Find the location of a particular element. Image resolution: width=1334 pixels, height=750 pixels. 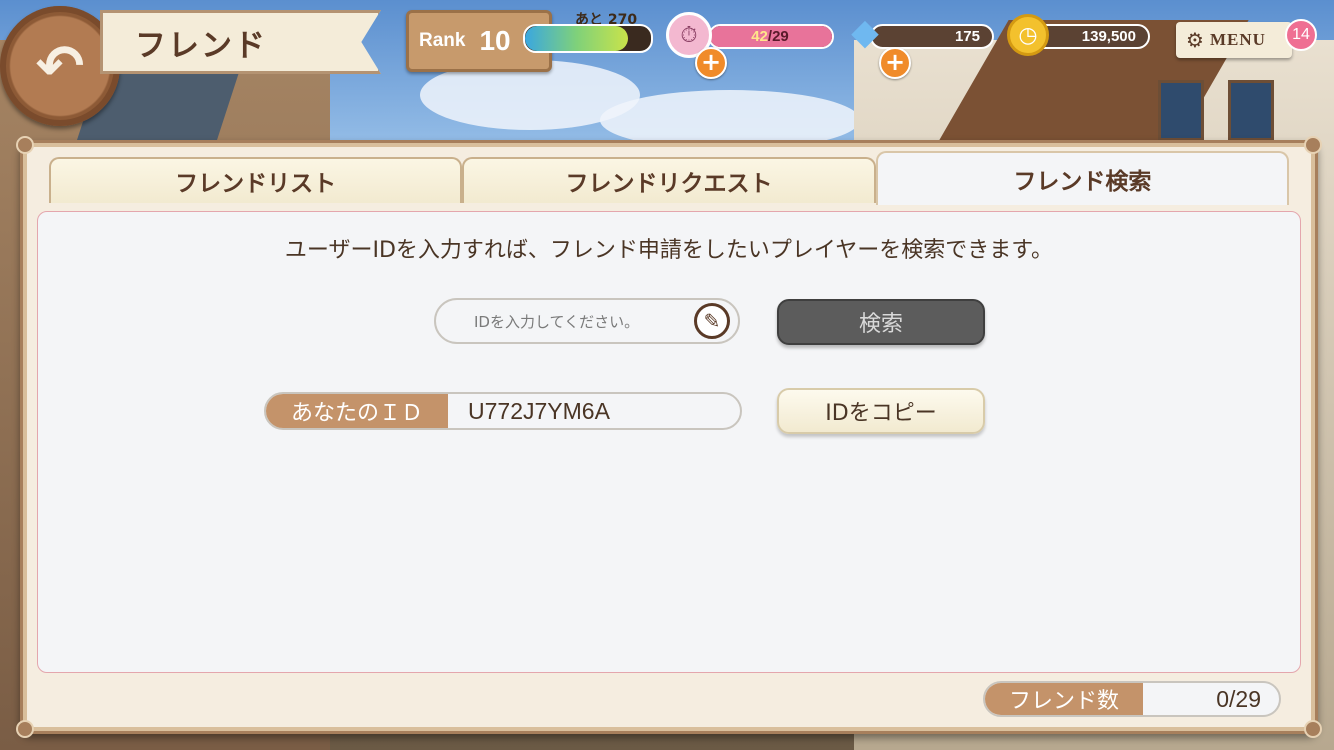

search-description: ユーザーIDを入力すれば、フレンド申請をしたいプレイヤーを検索できます。 is located at coordinates (669, 250).